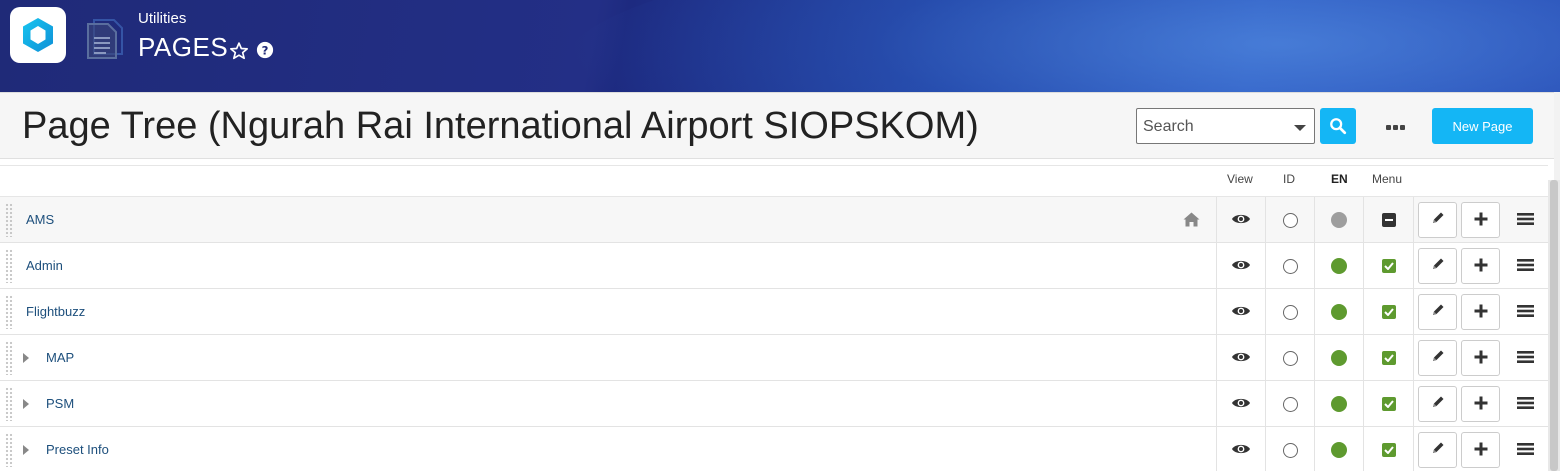  I want to click on page-link: MAP, so click(60, 357).